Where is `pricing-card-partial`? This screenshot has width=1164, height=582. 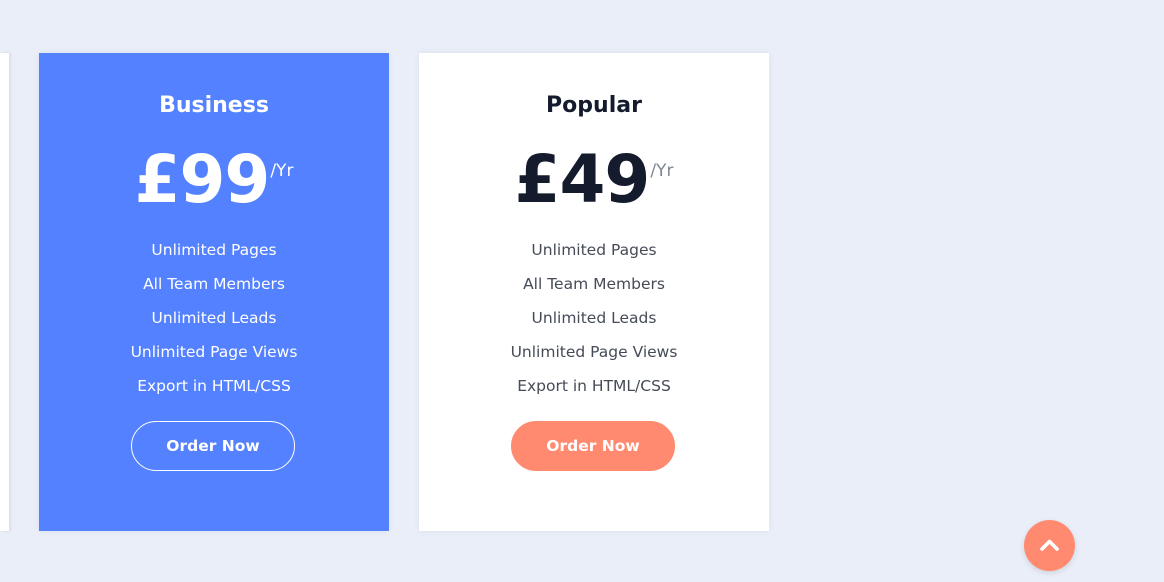 pricing-card-partial is located at coordinates (4, 292).